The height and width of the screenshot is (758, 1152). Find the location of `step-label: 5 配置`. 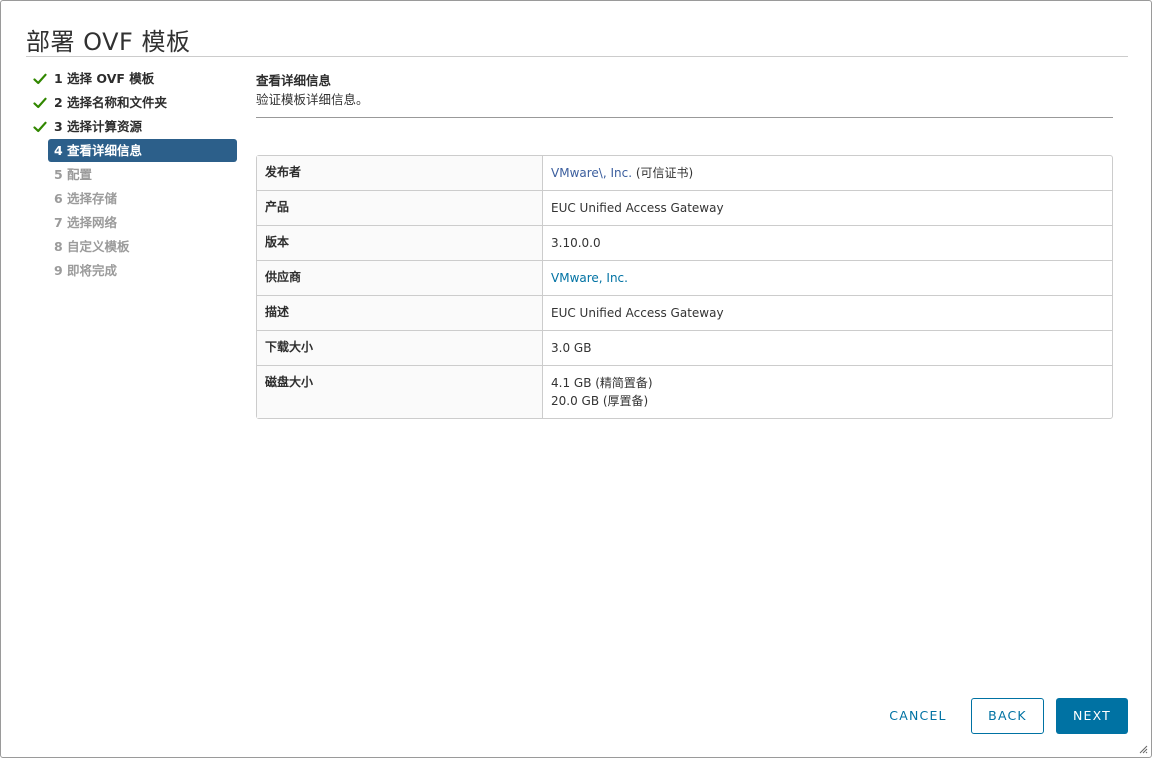

step-label: 5 配置 is located at coordinates (73, 174).